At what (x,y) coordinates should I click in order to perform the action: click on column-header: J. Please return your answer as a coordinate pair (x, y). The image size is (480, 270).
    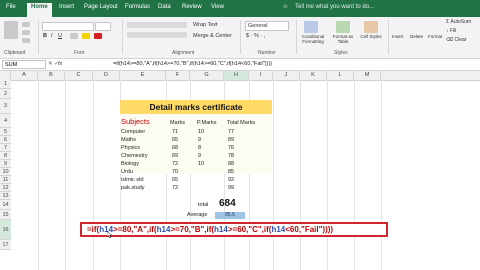
    Looking at the image, I should click on (286, 75).